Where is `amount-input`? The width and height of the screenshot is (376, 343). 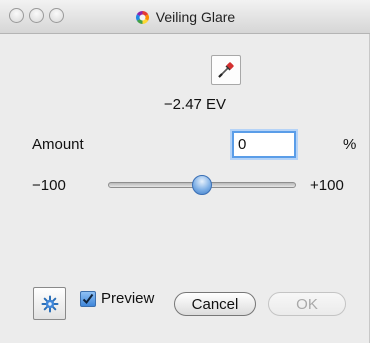 amount-input is located at coordinates (264, 144).